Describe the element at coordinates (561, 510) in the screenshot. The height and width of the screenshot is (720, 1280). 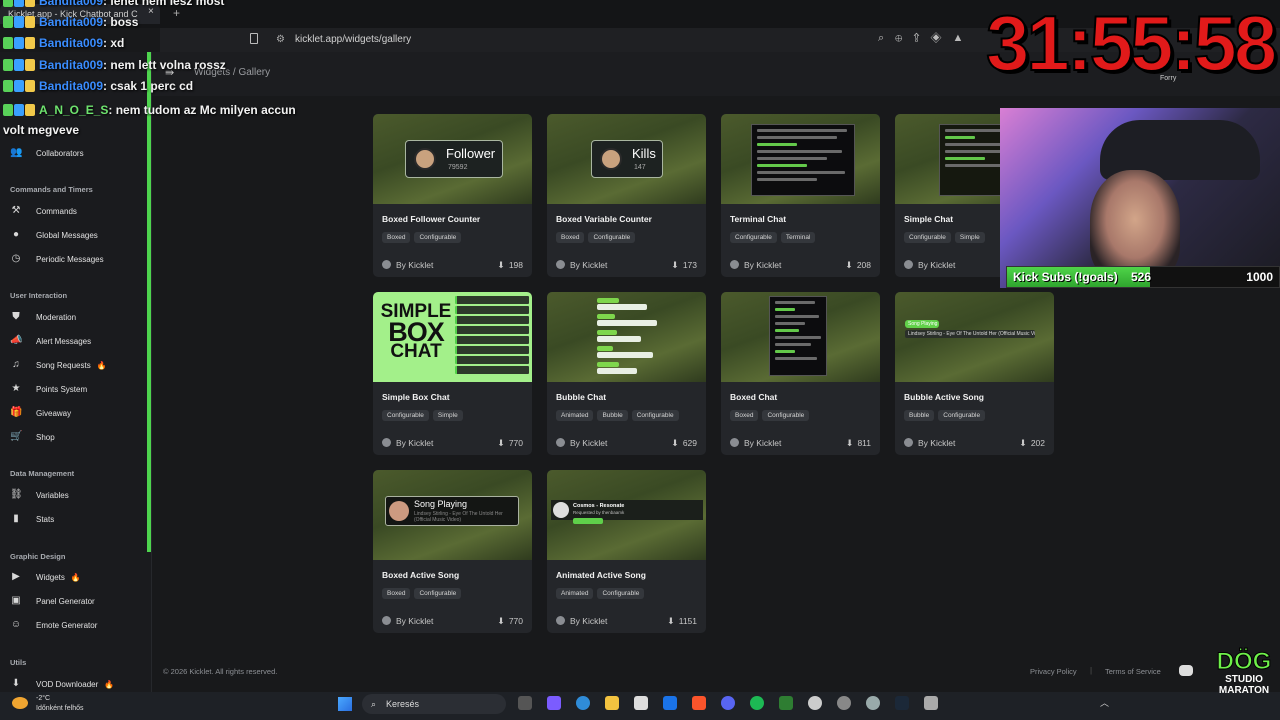
I see `avatar` at that location.